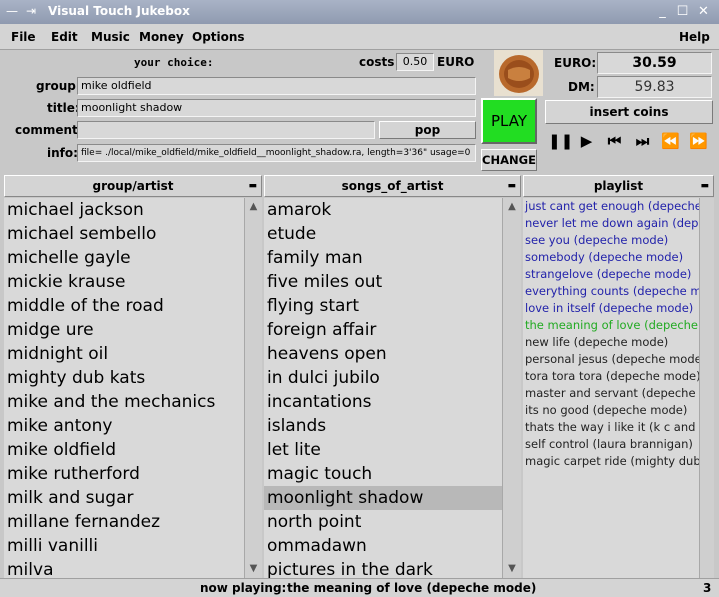 Image resolution: width=719 pixels, height=597 pixels. I want to click on song-item: moonlight shadow, so click(383, 498).